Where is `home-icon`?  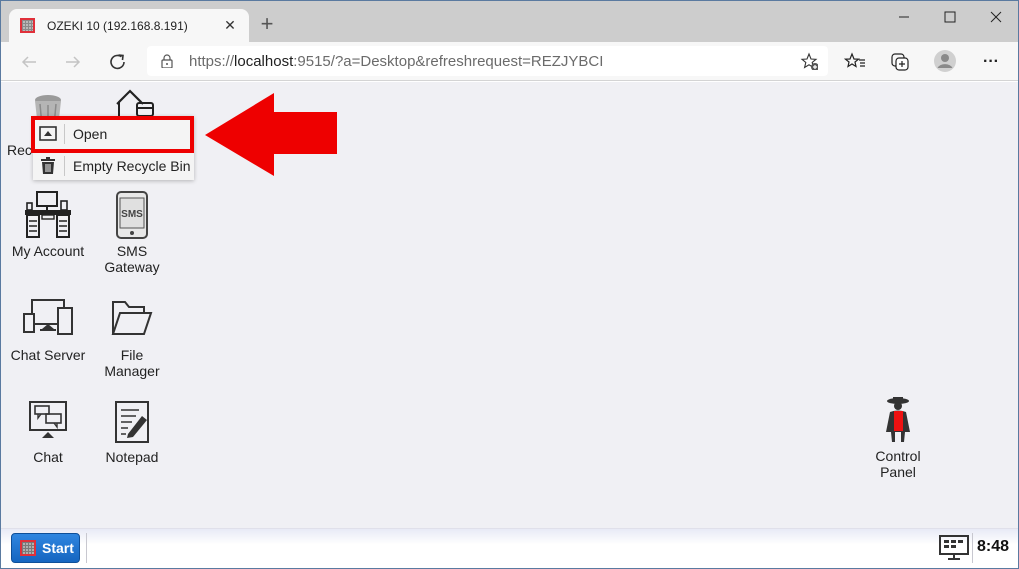 home-icon is located at coordinates (135, 103).